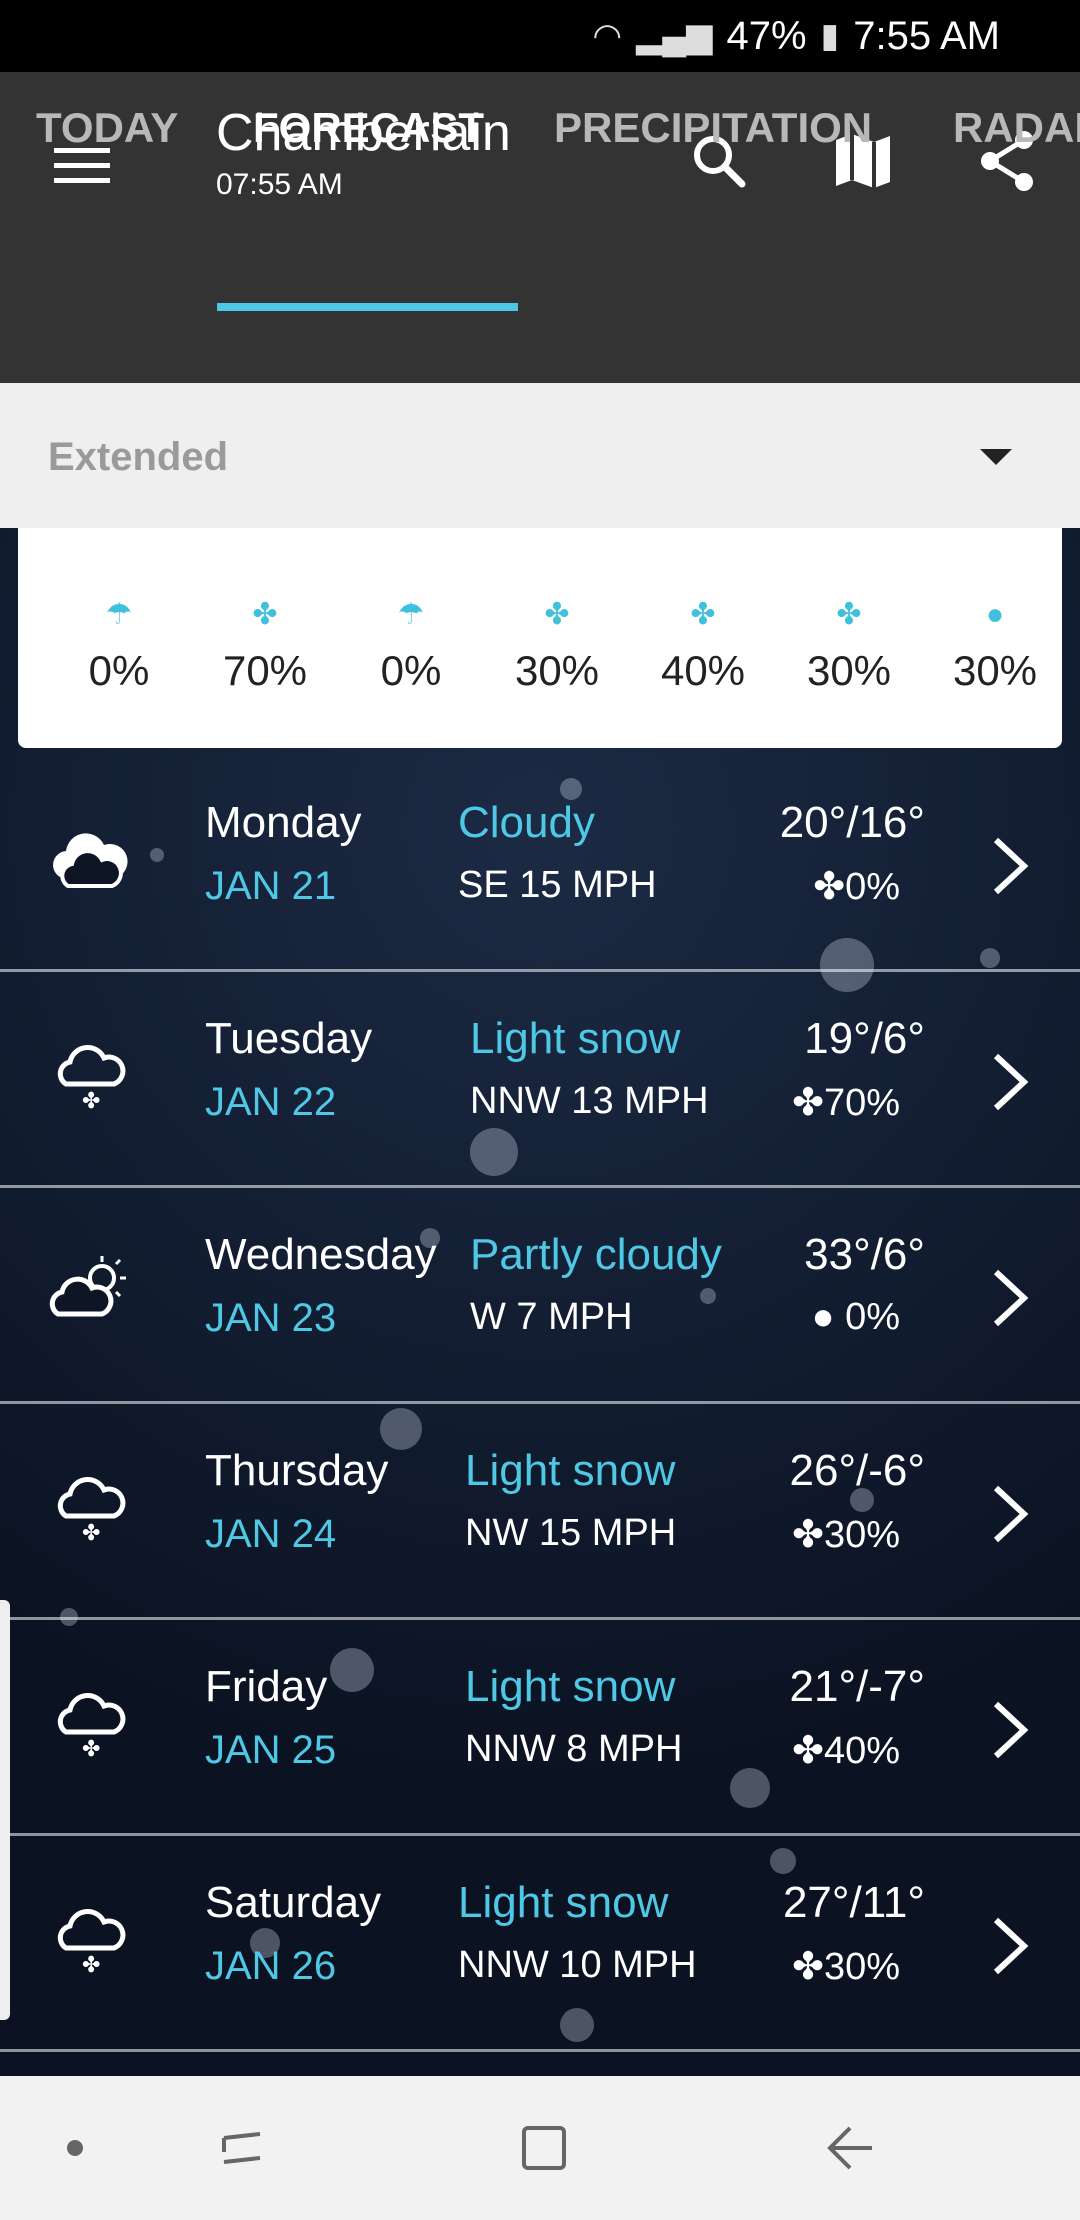 Image resolution: width=1080 pixels, height=2220 pixels. I want to click on partly-cloudy-icon, so click(87, 1286).